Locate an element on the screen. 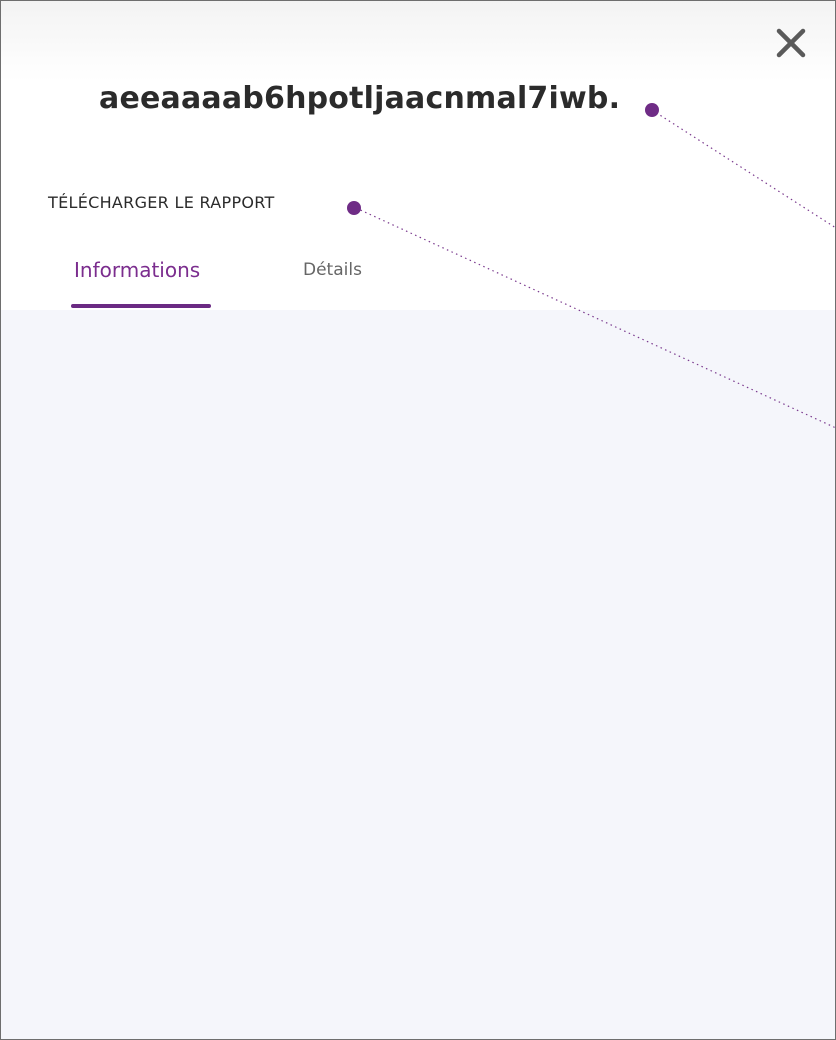 Image resolution: width=836 pixels, height=1040 pixels. annotation-dot-title is located at coordinates (652, 110).